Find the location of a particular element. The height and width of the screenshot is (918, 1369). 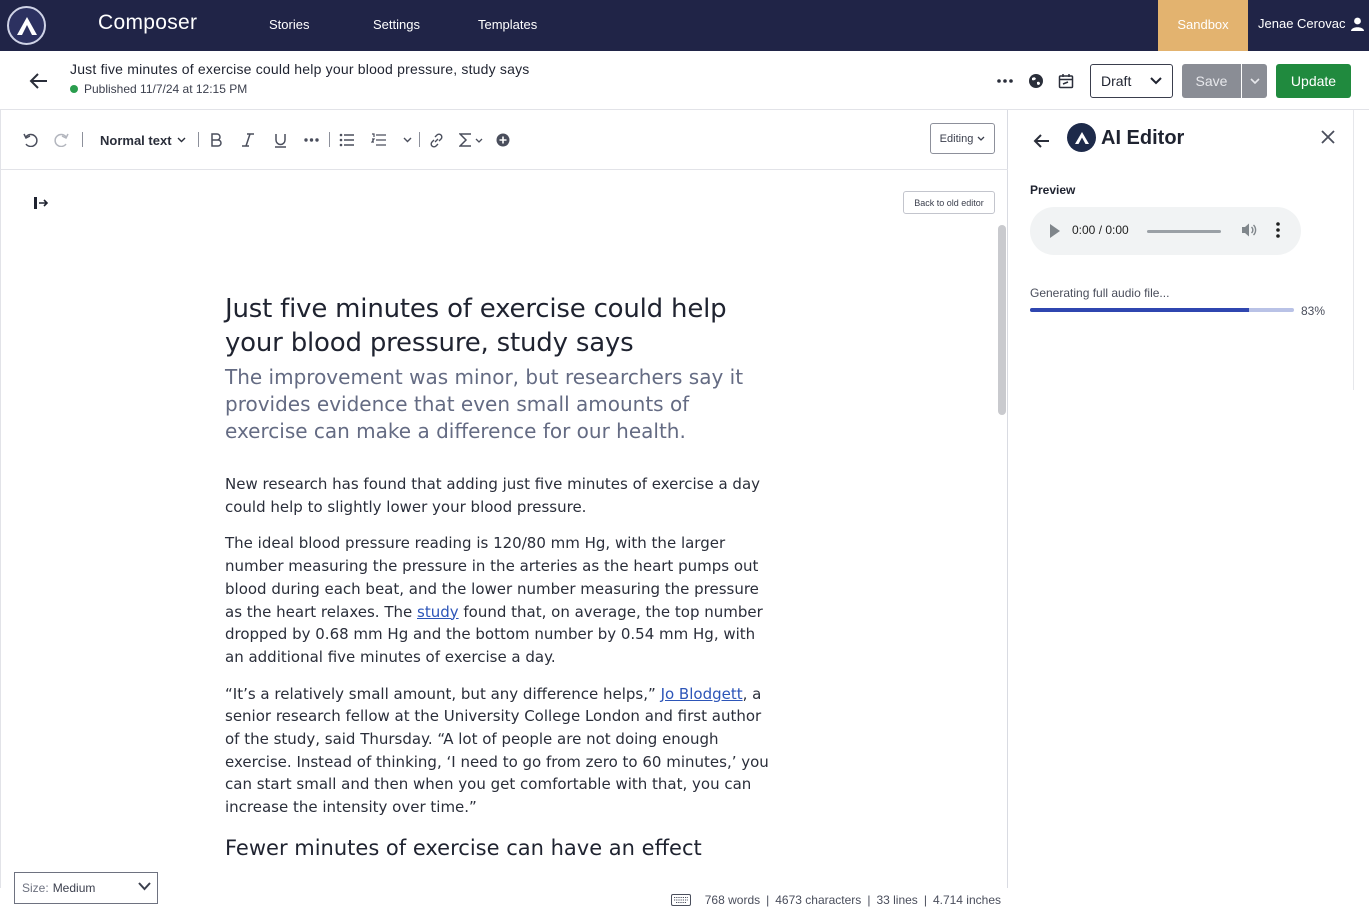

app-name: Composer is located at coordinates (148, 22).